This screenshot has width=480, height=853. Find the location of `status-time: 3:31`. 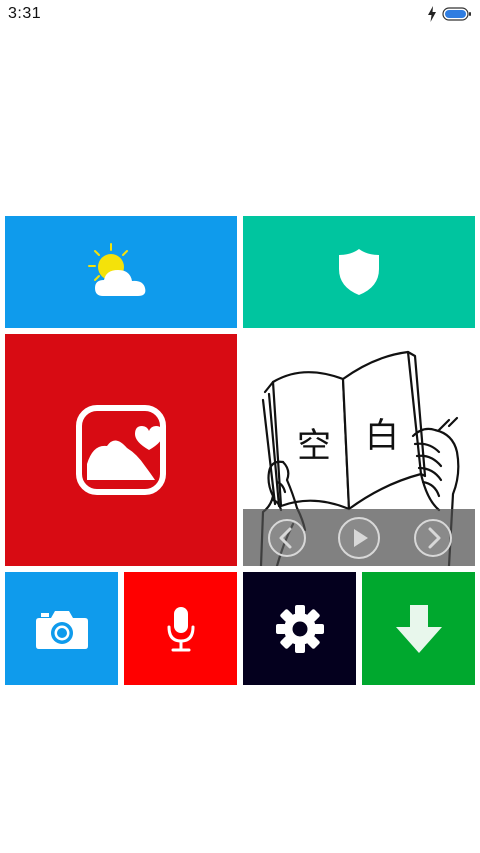

status-time: 3:31 is located at coordinates (25, 13).